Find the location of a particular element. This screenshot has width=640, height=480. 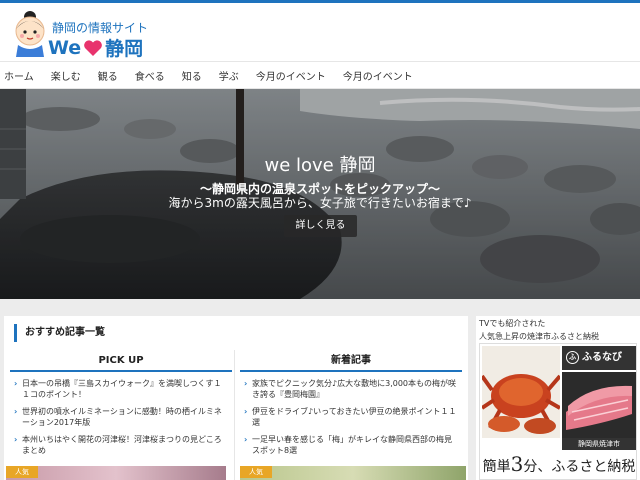

list-item: › 一足早い春を感じる「梅」がキレイな静岡県西部の梅見スポット8選 is located at coordinates (351, 445).